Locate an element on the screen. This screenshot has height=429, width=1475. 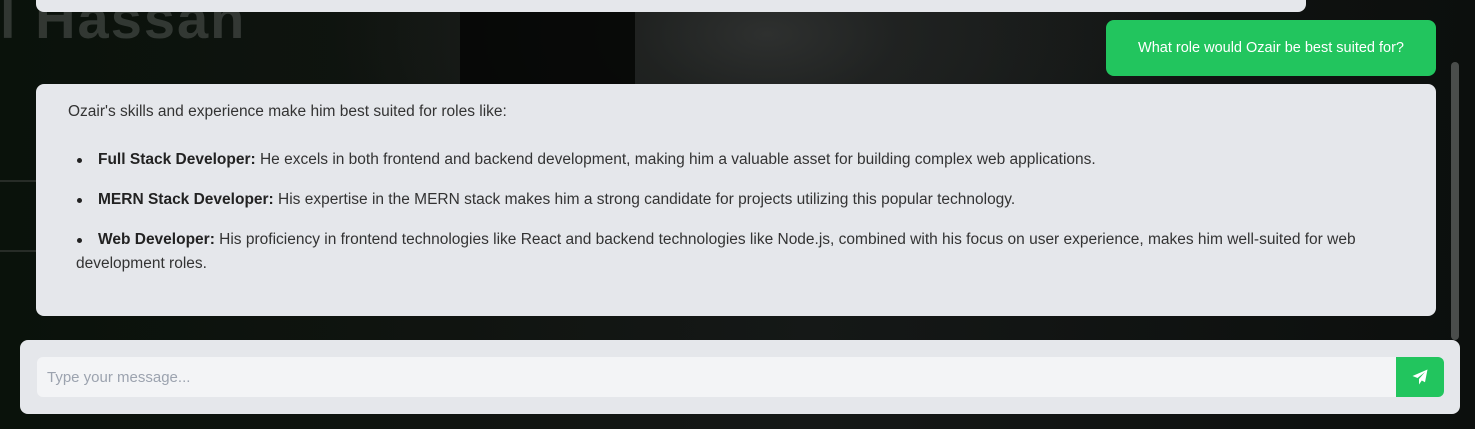
paper-plane-icon is located at coordinates (1420, 377).